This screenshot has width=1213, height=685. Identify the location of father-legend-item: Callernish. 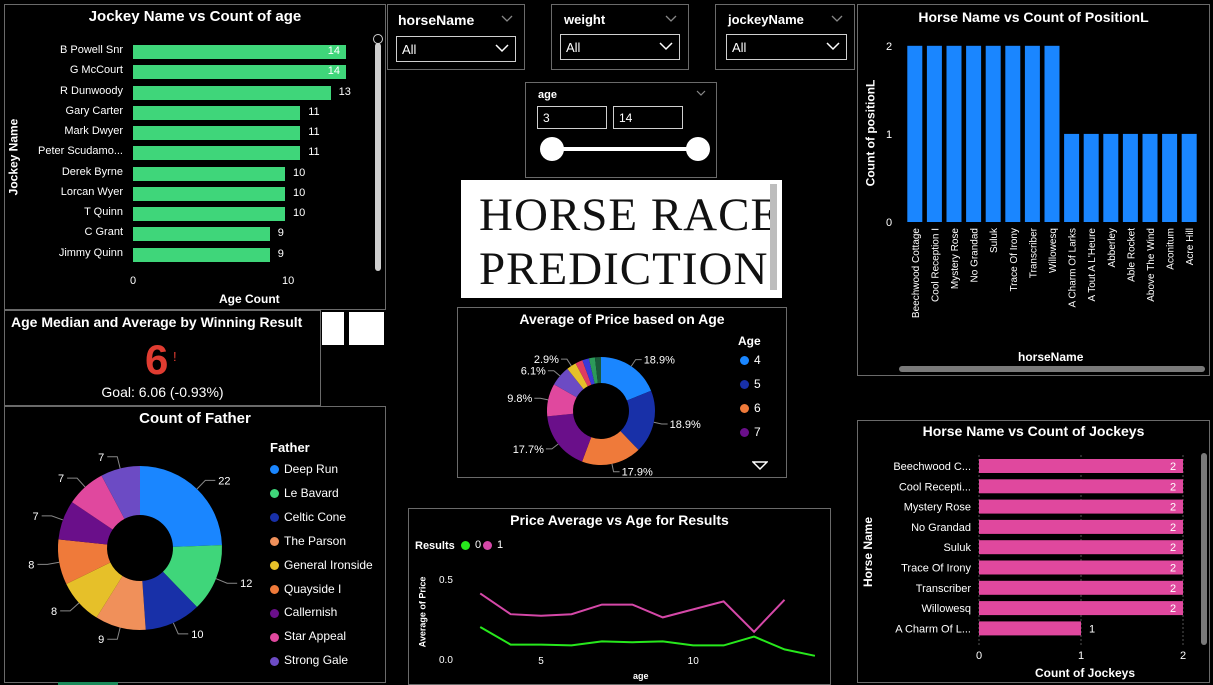
(303, 612).